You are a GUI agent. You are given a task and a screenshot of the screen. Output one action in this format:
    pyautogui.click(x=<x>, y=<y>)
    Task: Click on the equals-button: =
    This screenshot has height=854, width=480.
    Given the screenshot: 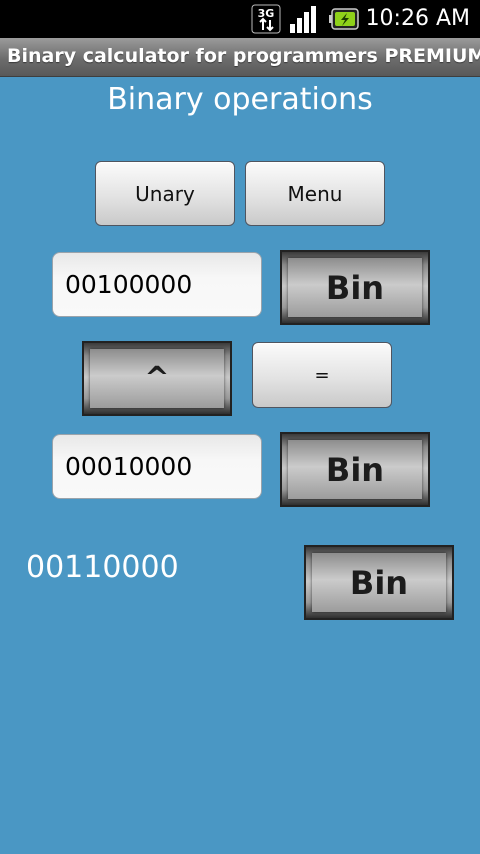 What is the action you would take?
    pyautogui.click(x=322, y=375)
    